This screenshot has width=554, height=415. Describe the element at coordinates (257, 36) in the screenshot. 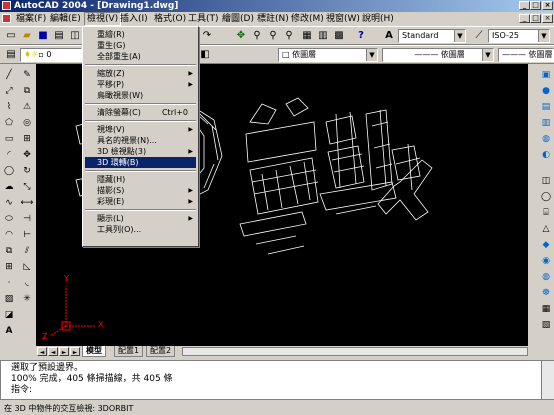

I see `zoom-realtime-icon: ⚲` at that location.